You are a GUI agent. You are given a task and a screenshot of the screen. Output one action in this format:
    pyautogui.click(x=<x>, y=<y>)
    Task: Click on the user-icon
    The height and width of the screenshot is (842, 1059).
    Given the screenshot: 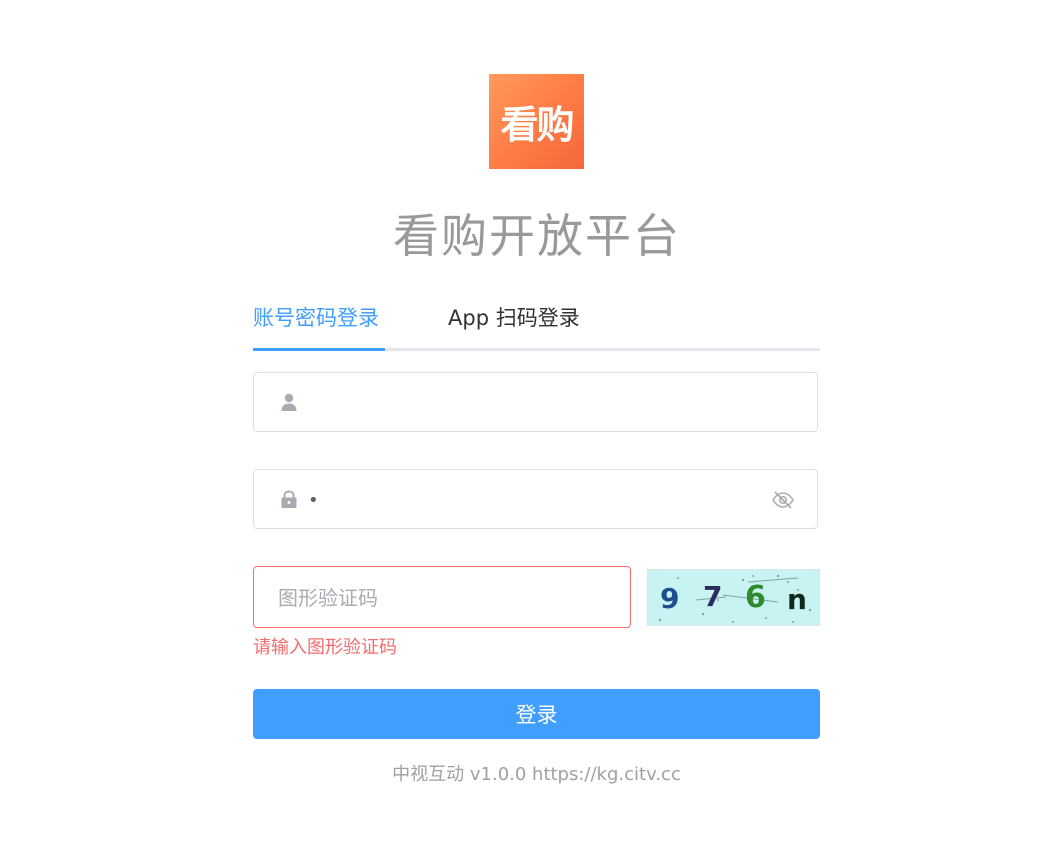 What is the action you would take?
    pyautogui.click(x=289, y=402)
    